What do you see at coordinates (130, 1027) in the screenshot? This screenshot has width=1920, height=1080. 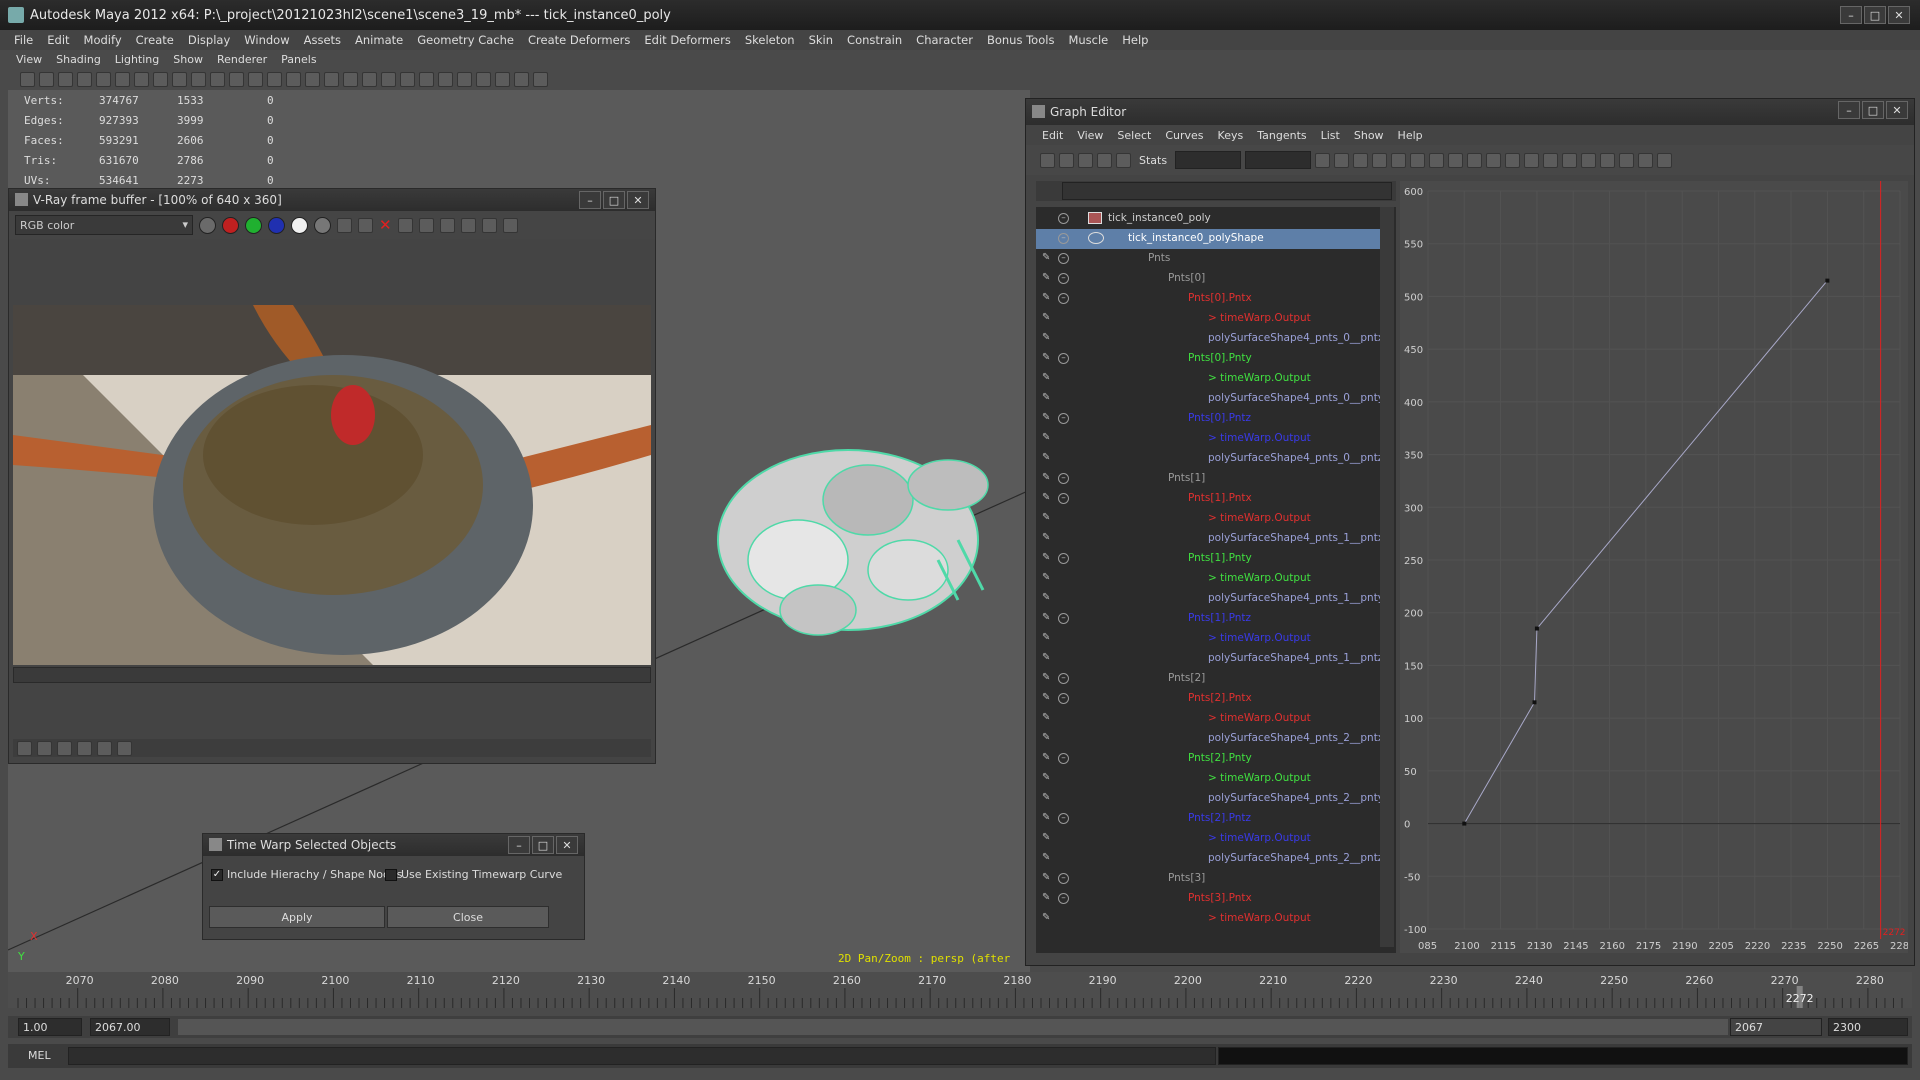 I see `range-start-field: 2067.00` at bounding box center [130, 1027].